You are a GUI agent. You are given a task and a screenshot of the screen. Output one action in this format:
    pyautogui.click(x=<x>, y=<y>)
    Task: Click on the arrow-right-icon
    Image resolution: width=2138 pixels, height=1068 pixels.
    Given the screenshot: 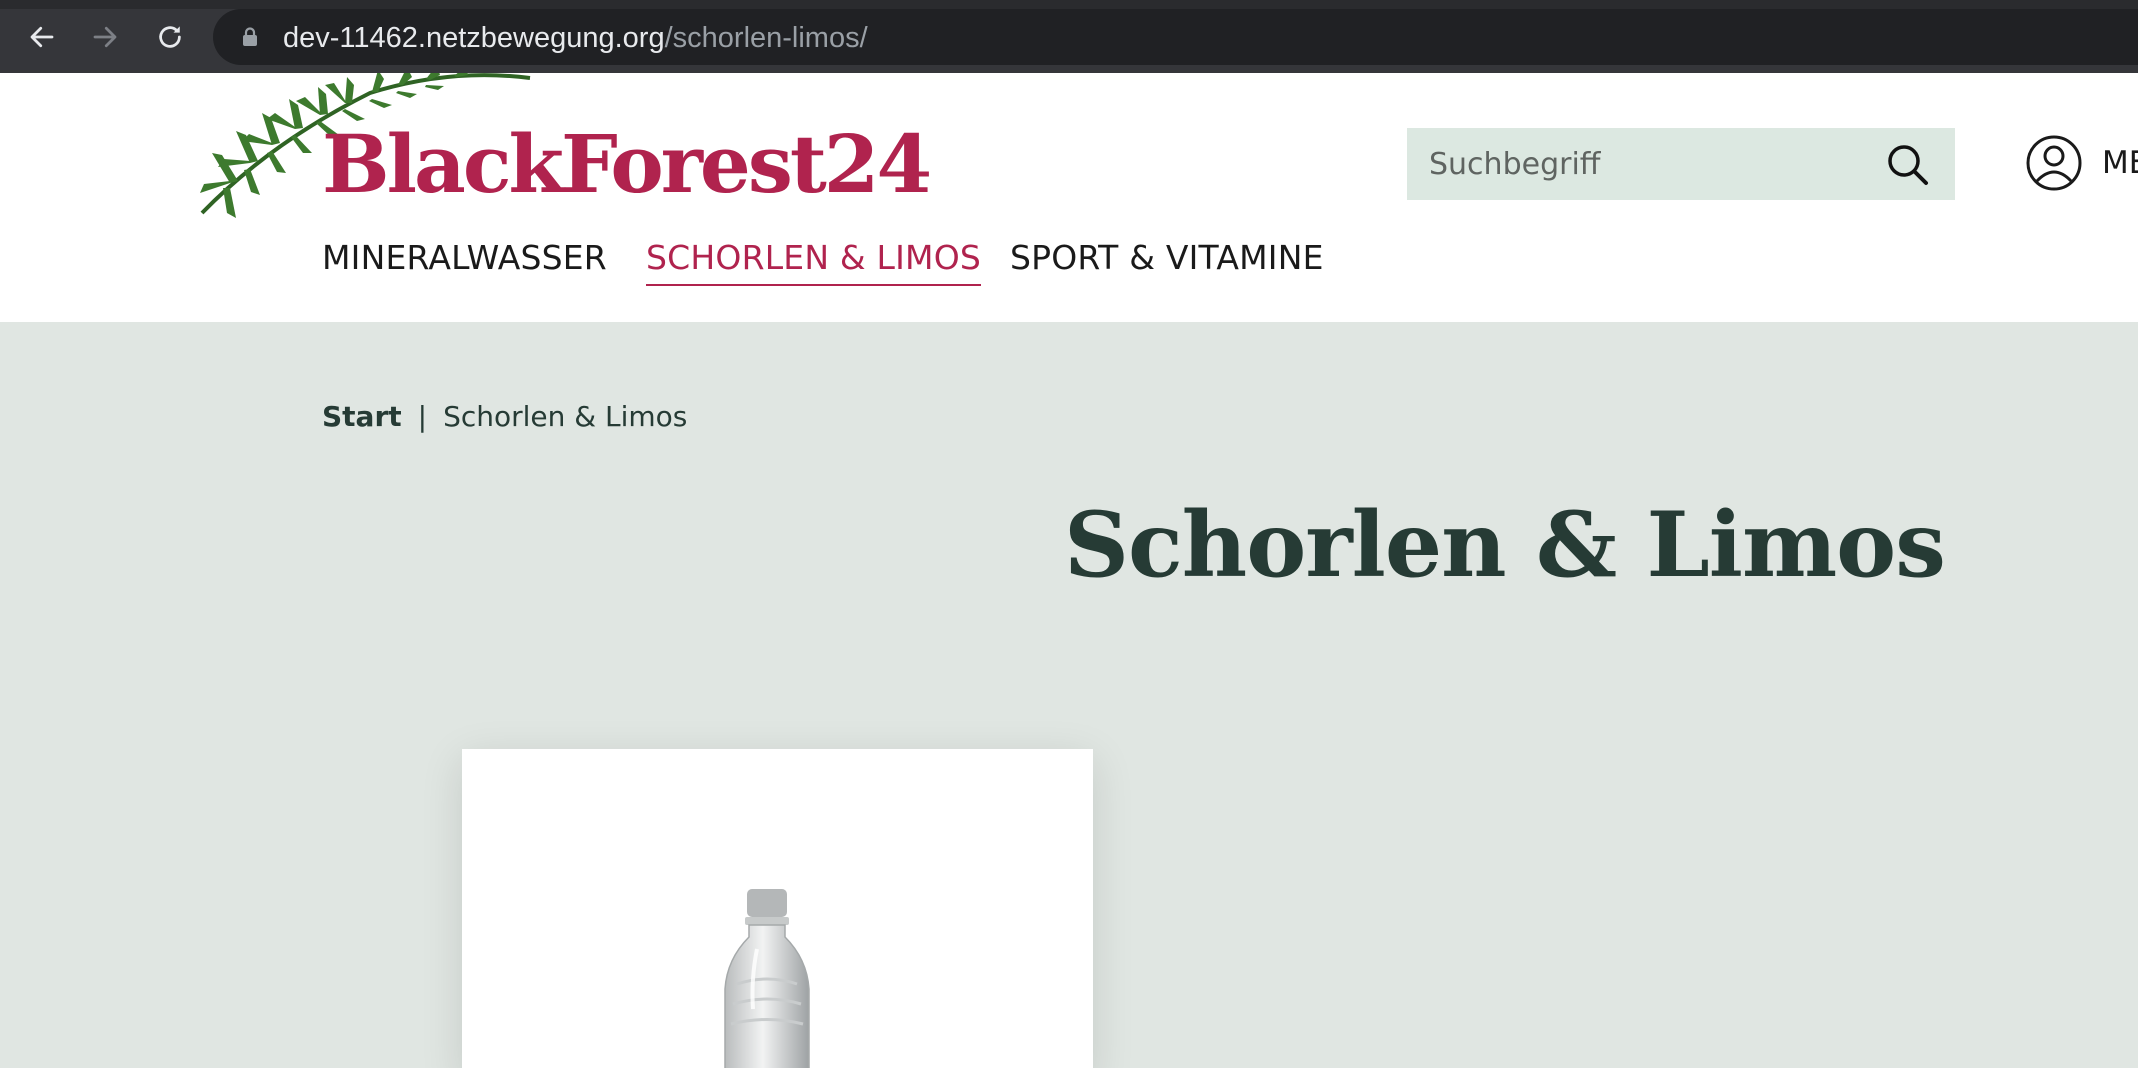 What is the action you would take?
    pyautogui.click(x=105, y=37)
    